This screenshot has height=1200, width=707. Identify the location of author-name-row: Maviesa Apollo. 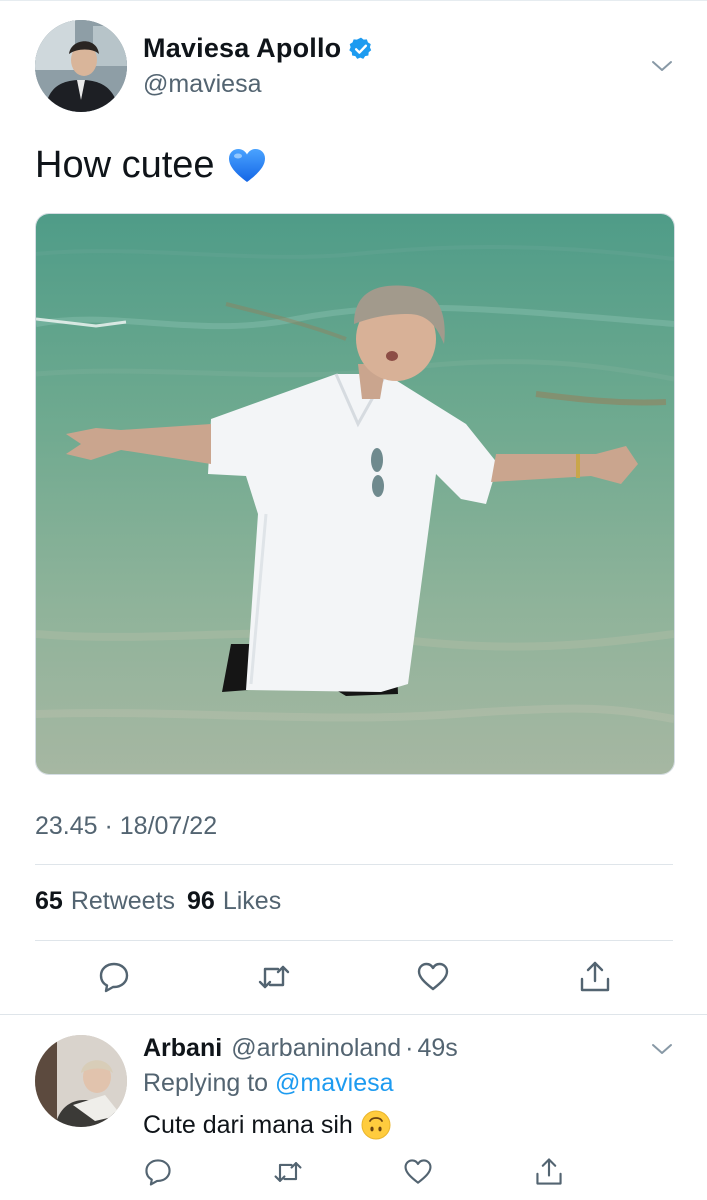
(258, 48).